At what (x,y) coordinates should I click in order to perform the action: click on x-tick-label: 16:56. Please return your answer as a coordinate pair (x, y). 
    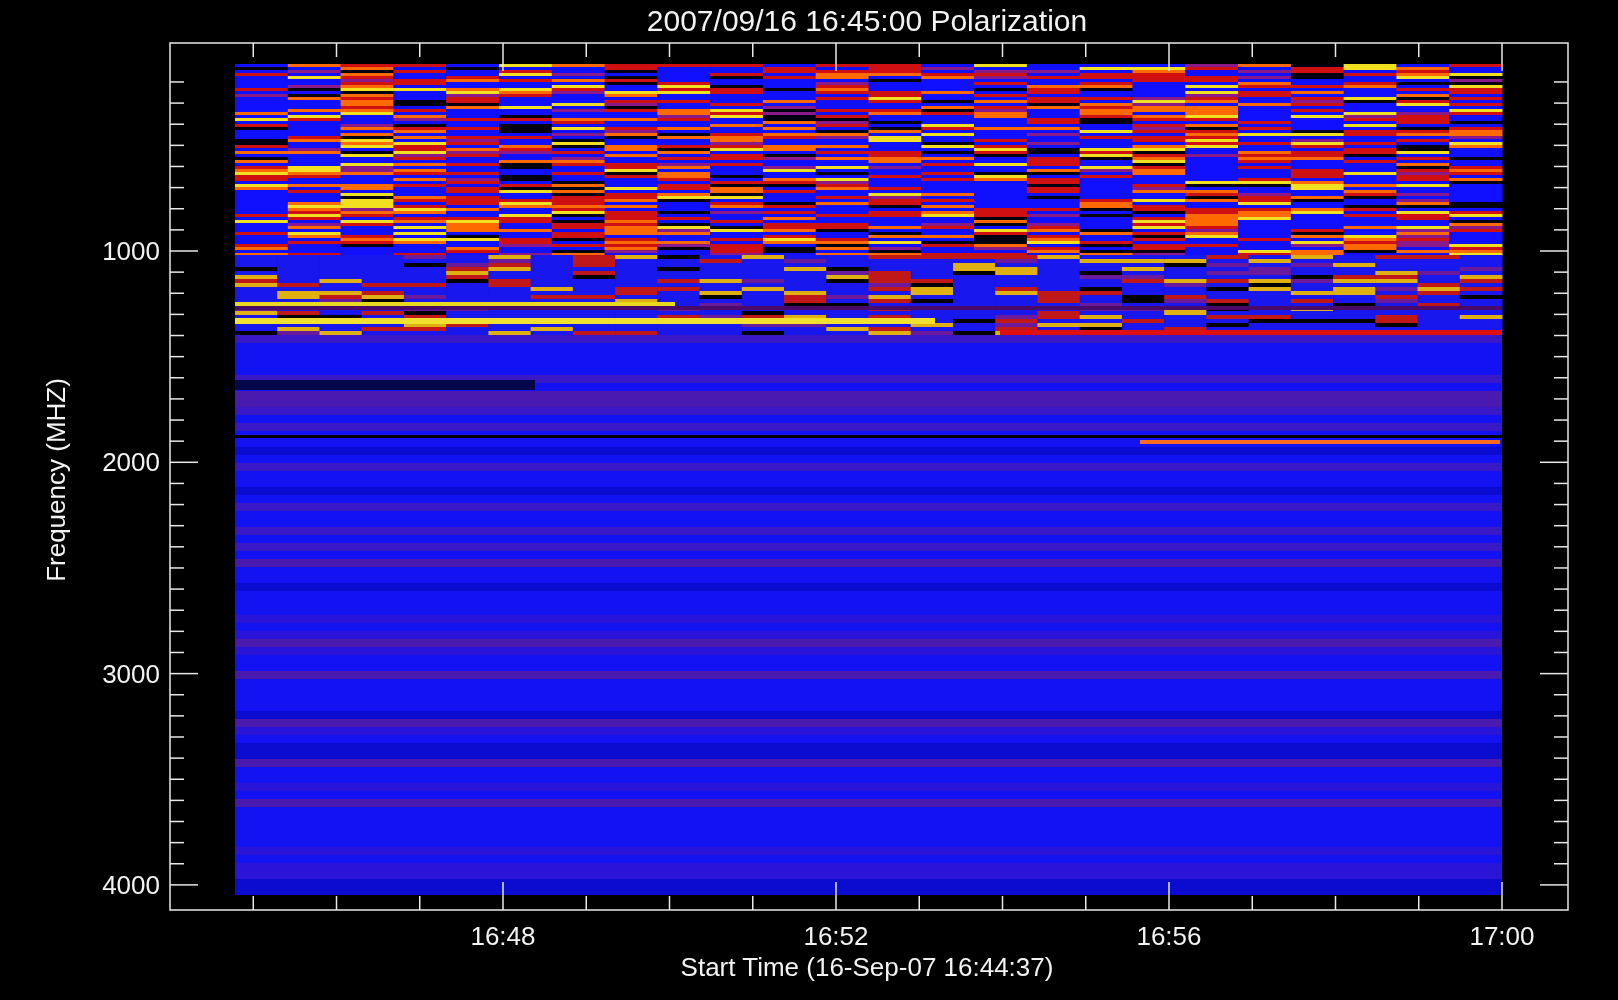
    Looking at the image, I should click on (1169, 936).